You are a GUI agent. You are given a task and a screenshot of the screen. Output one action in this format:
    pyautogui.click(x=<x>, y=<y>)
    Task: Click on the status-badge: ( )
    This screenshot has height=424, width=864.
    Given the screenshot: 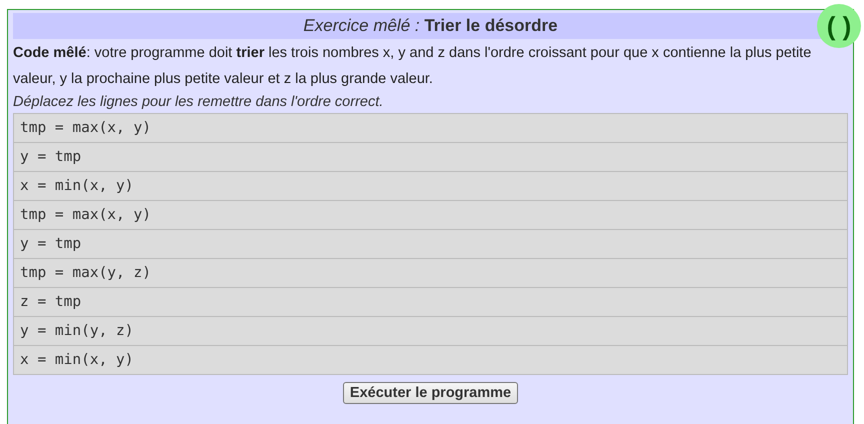 What is the action you would take?
    pyautogui.click(x=839, y=26)
    